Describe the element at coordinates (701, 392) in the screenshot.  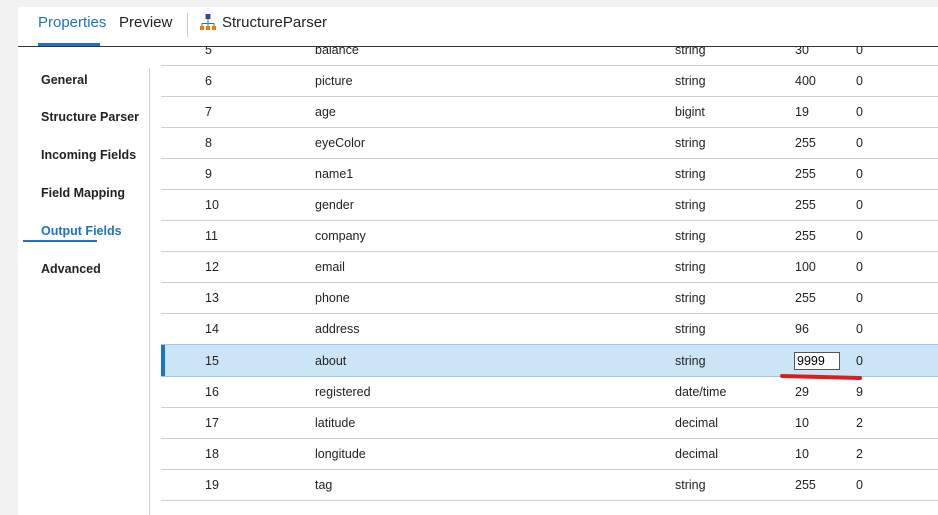
I see `field-type: date/time` at that location.